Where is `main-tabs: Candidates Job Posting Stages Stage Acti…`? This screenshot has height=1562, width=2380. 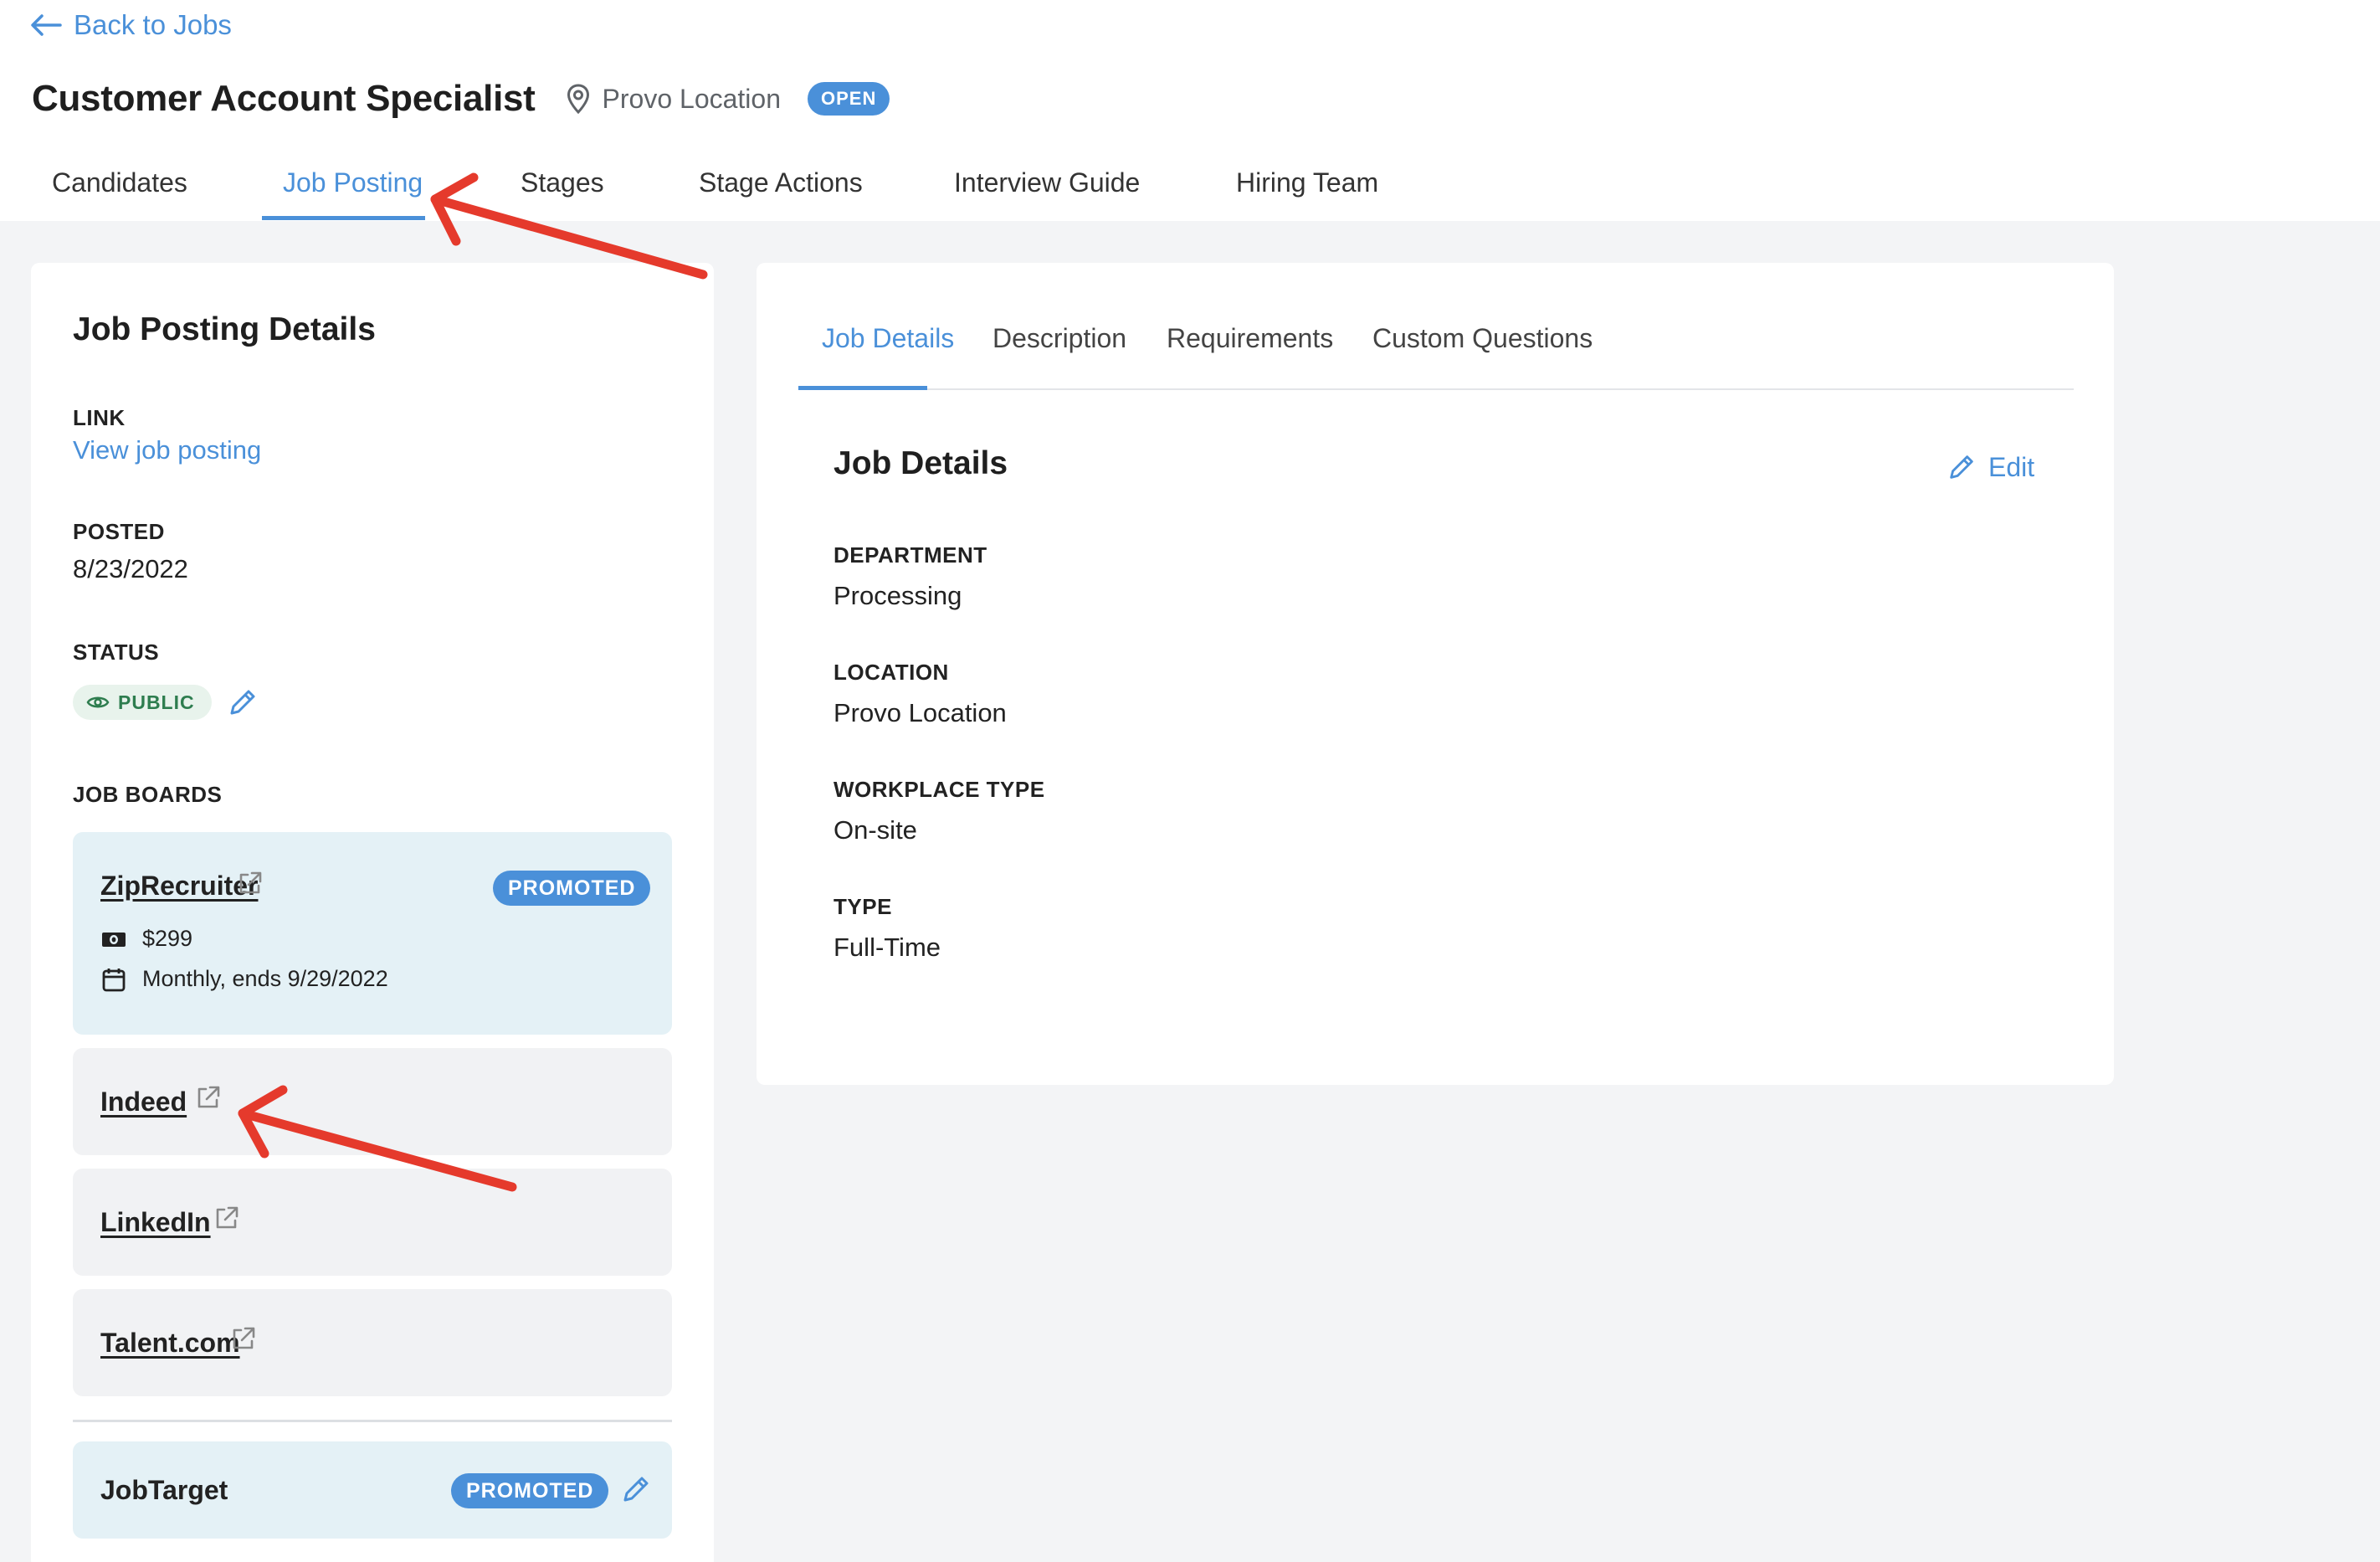 main-tabs: Candidates Job Posting Stages Stage Acti… is located at coordinates (753, 190).